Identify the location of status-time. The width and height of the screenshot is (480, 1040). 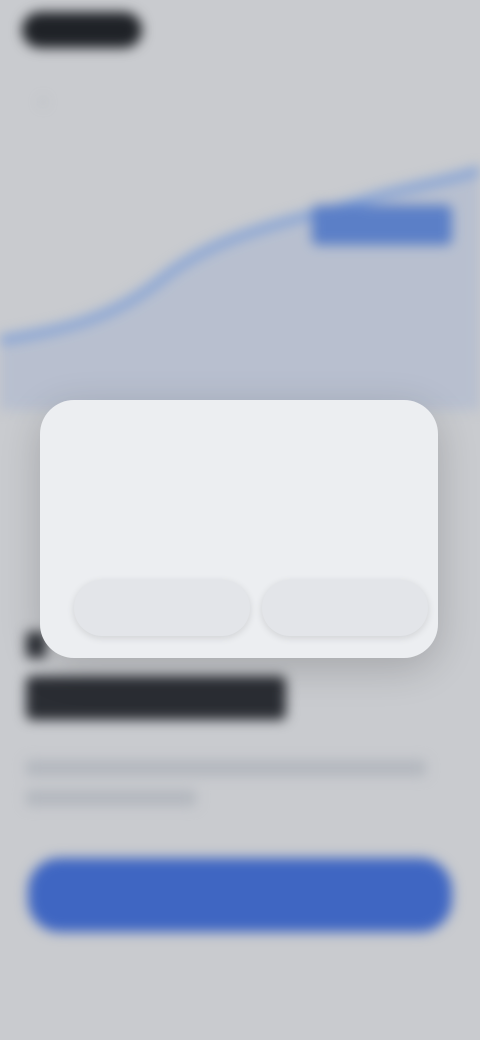
(82, 30).